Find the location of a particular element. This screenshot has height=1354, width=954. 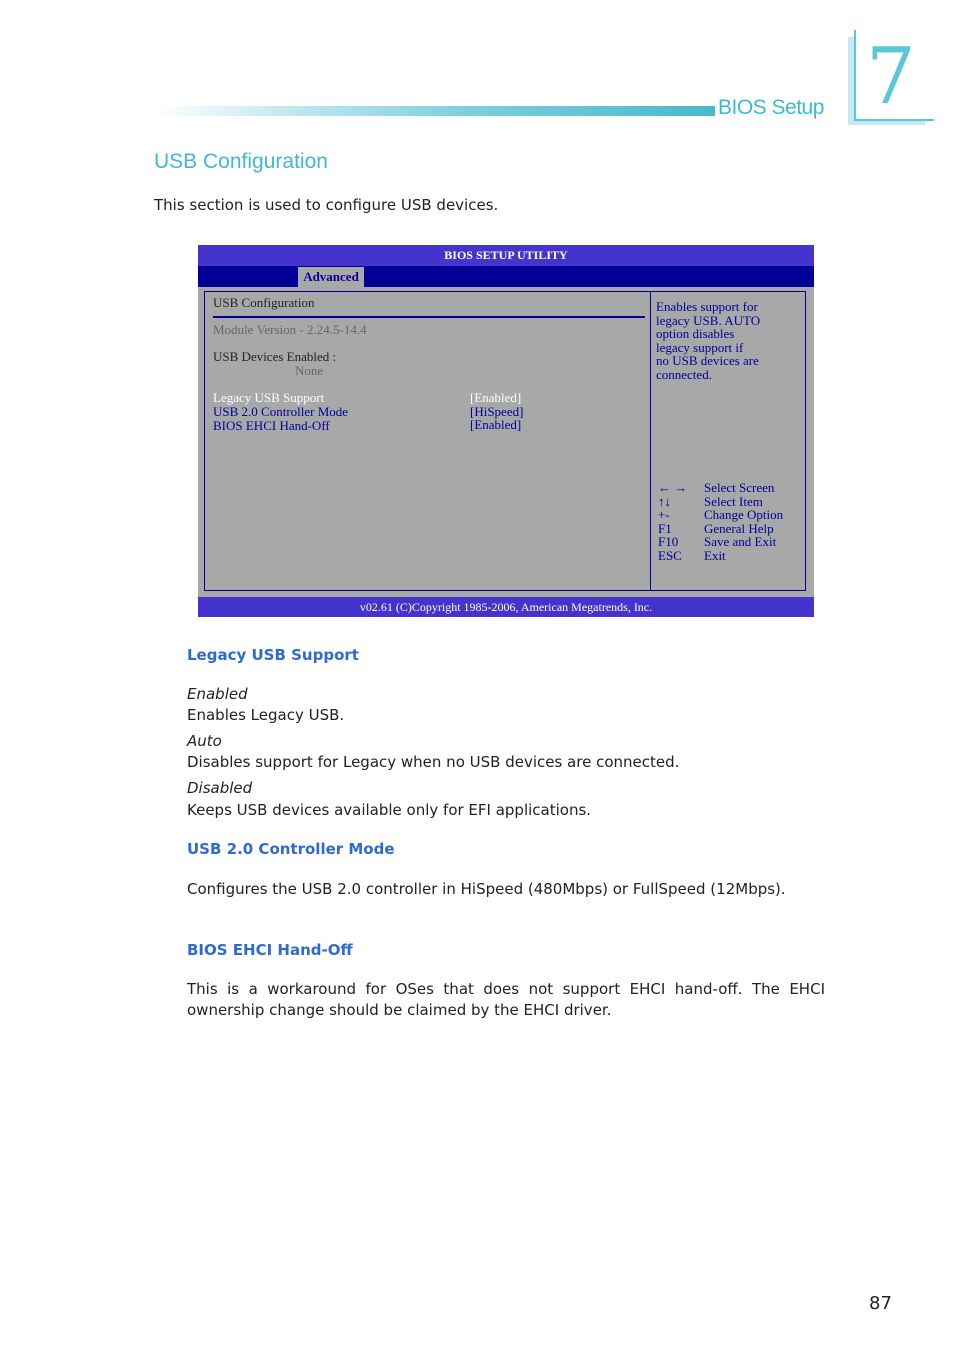

tab-advanced: Advanced is located at coordinates (331, 277).